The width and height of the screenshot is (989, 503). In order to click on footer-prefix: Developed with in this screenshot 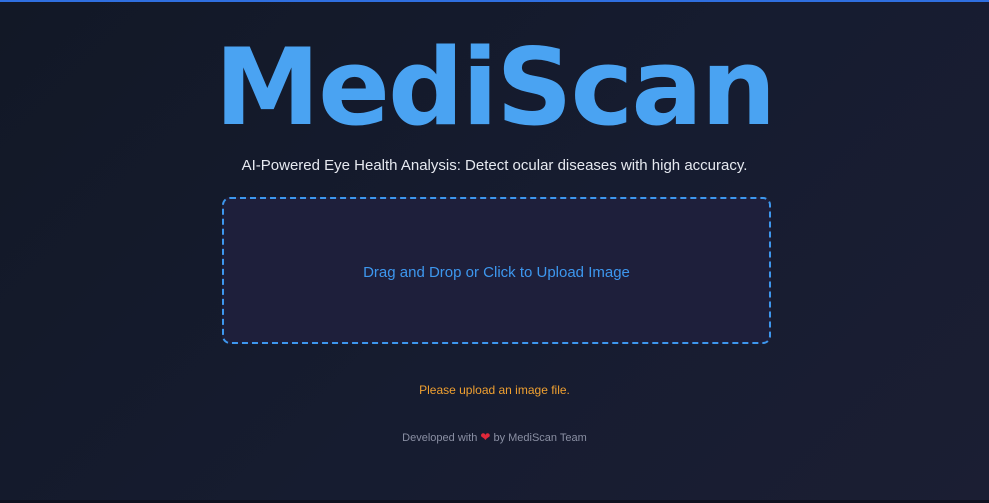, I will do `click(440, 438)`.